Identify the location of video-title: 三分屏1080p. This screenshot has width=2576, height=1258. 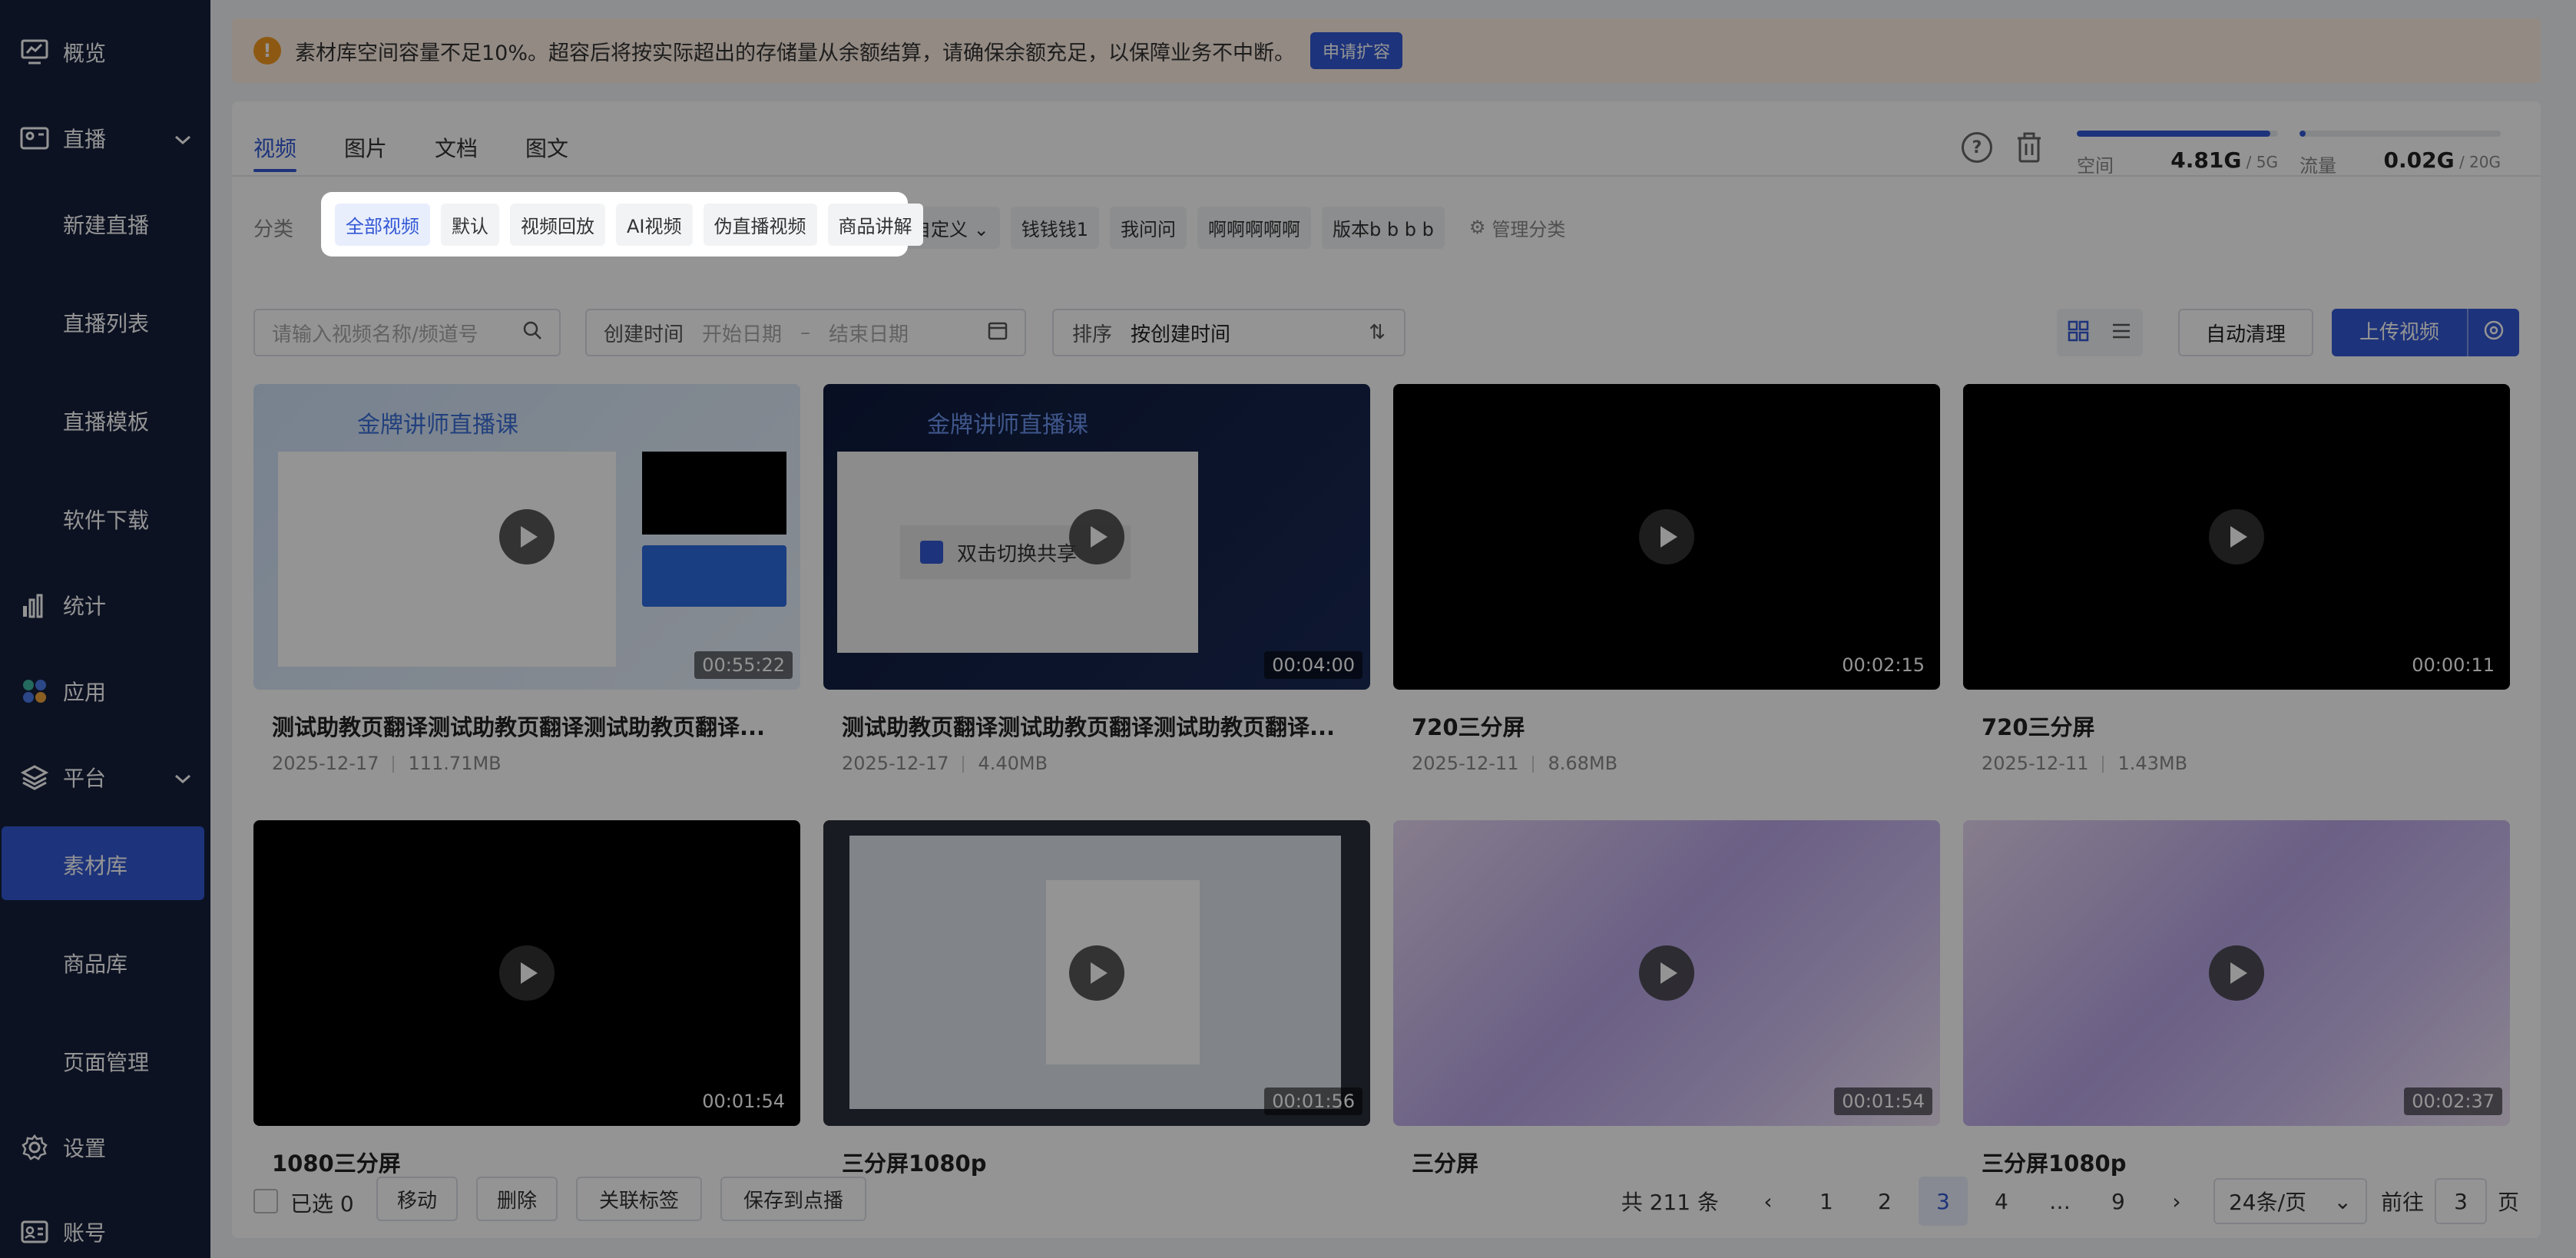
(2055, 1163).